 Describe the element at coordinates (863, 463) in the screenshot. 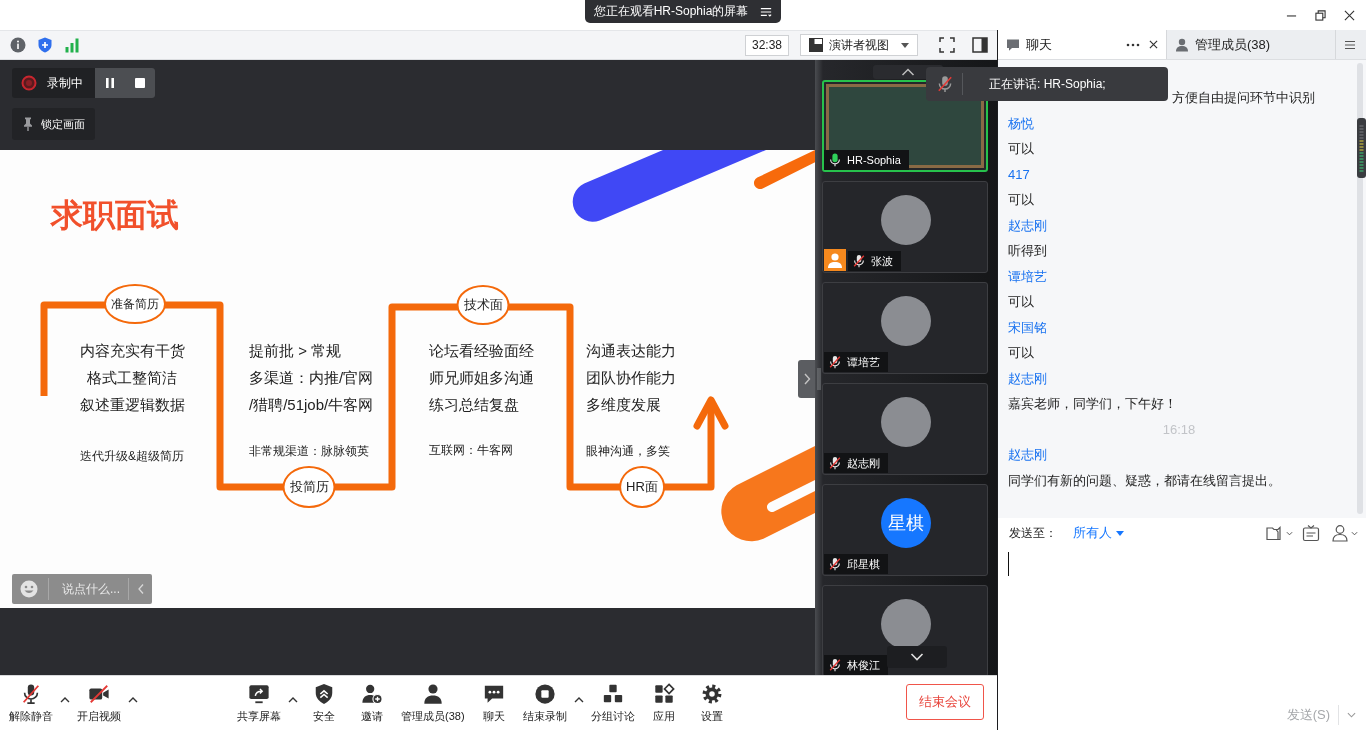

I see `participant-name: 赵志刚` at that location.